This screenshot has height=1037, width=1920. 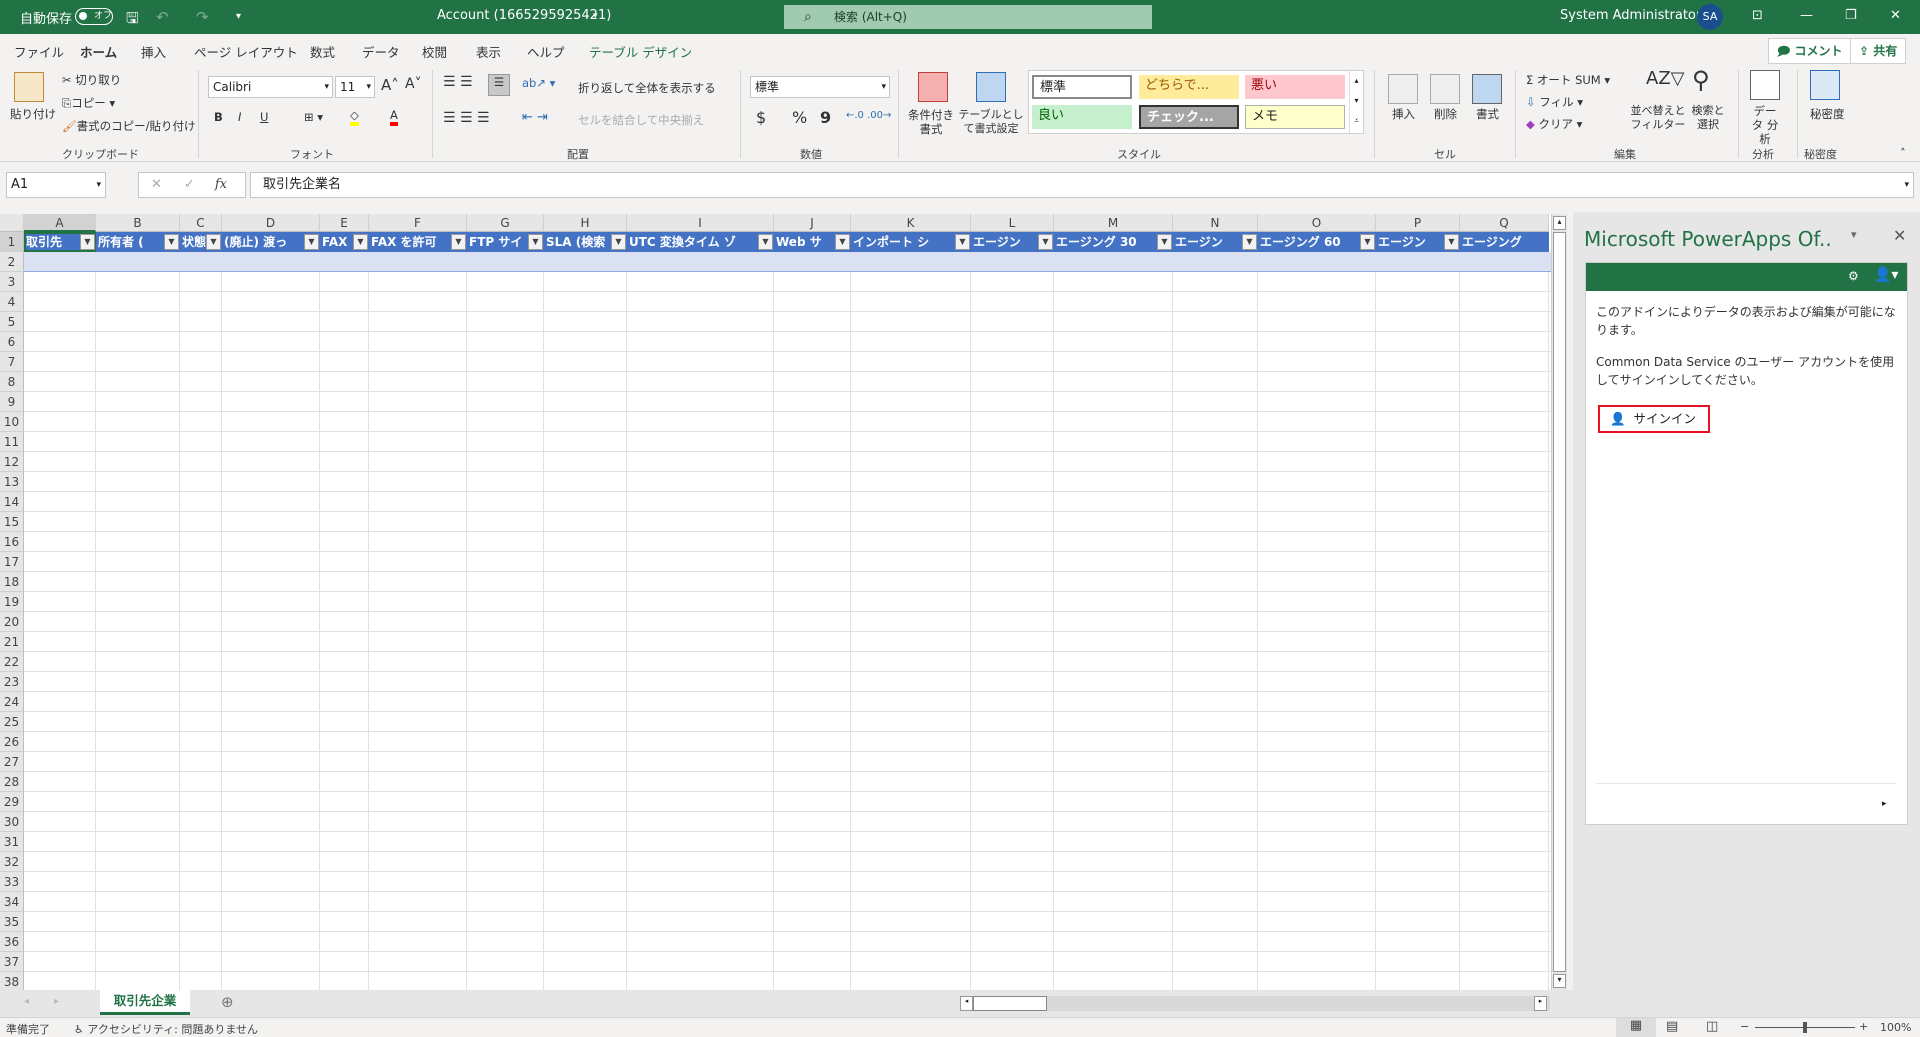 What do you see at coordinates (458, 82) in the screenshot?
I see `align-top-icon: ☰ ☰` at bounding box center [458, 82].